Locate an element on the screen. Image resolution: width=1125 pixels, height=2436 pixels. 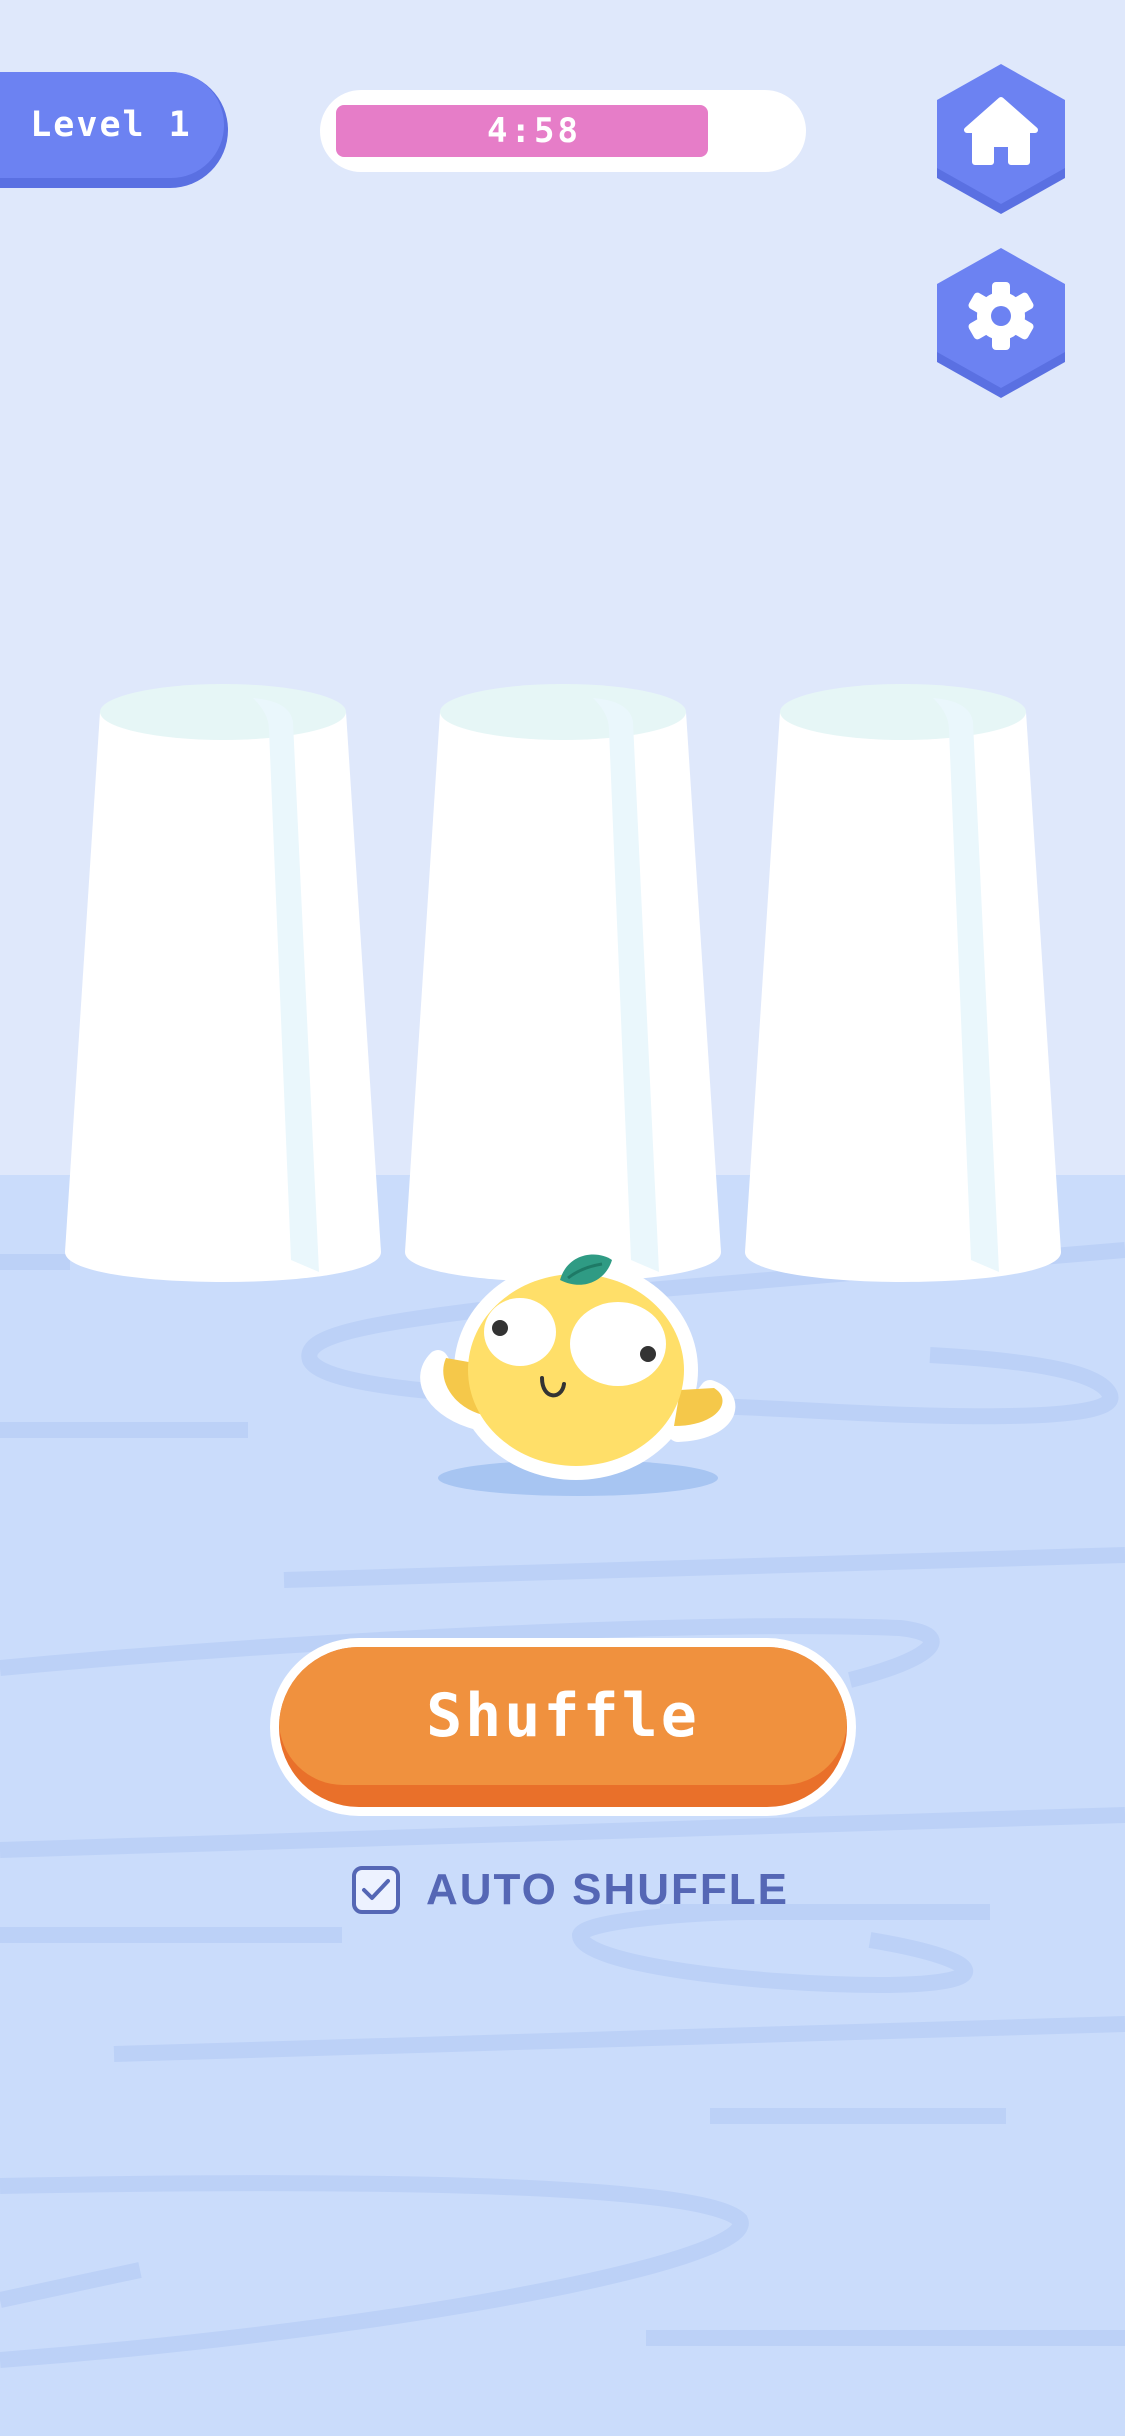
level-indicator: Level 1 is located at coordinates (114, 130).